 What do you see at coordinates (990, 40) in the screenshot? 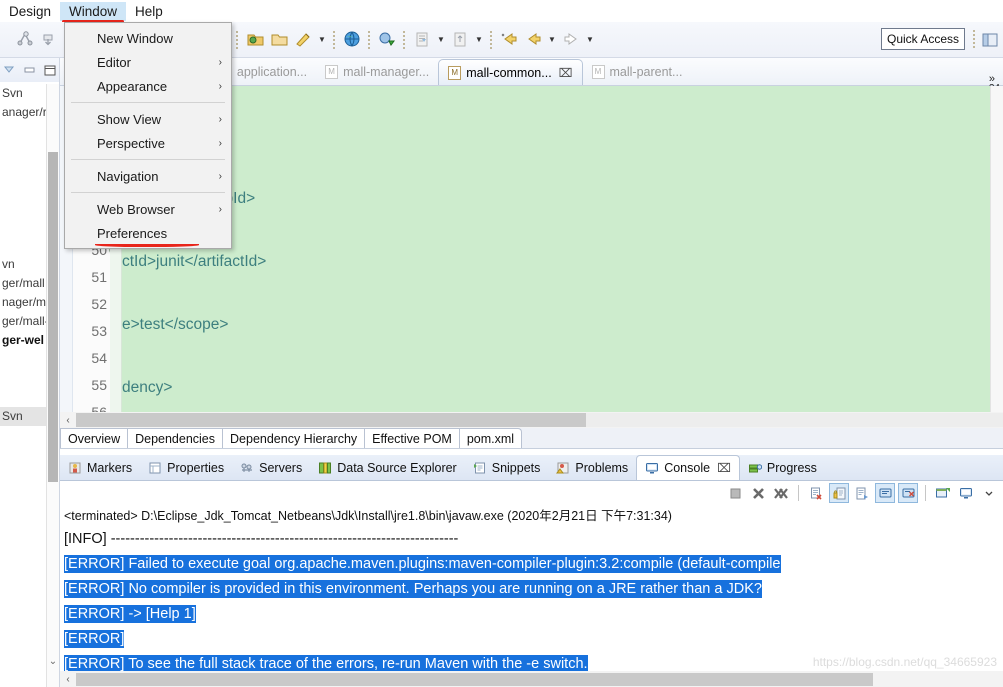
I see `open-perspective-icon` at bounding box center [990, 40].